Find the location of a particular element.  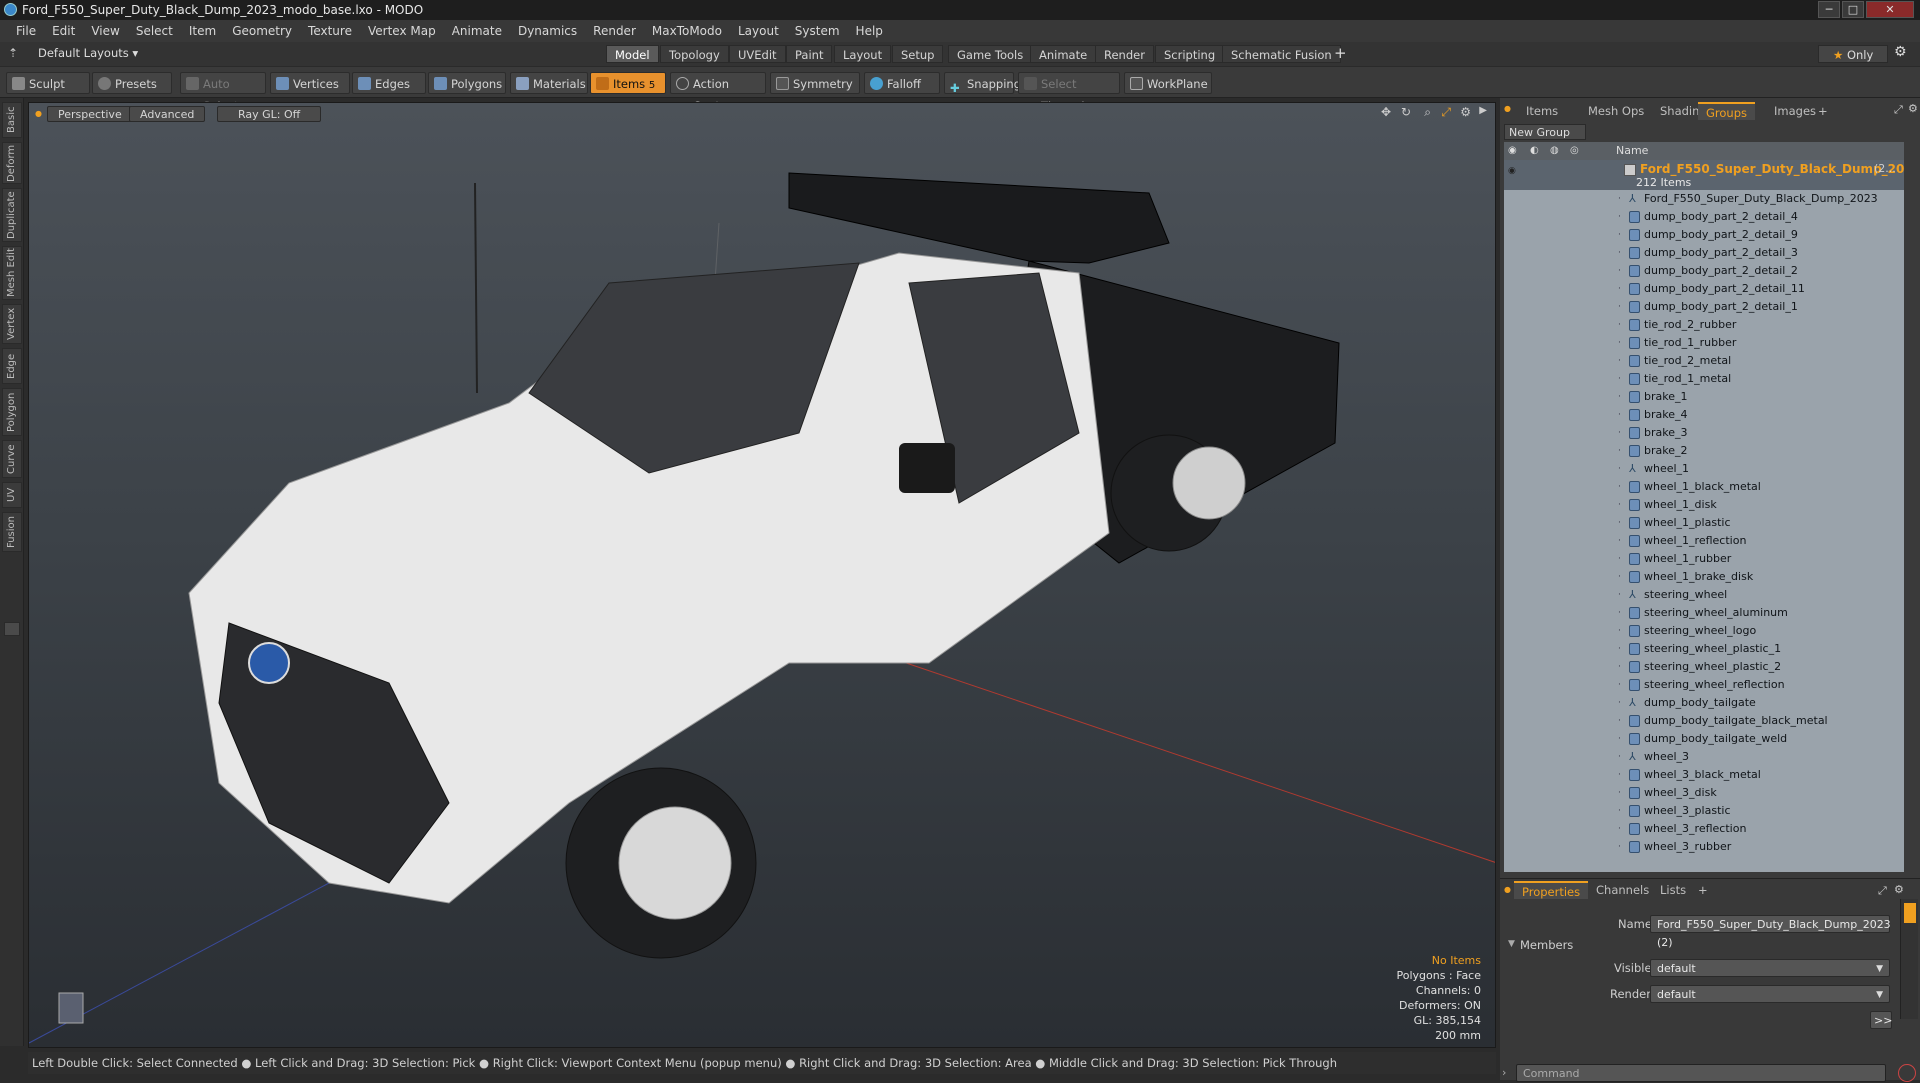

vertices-button: Vertices 1 is located at coordinates (310, 92).